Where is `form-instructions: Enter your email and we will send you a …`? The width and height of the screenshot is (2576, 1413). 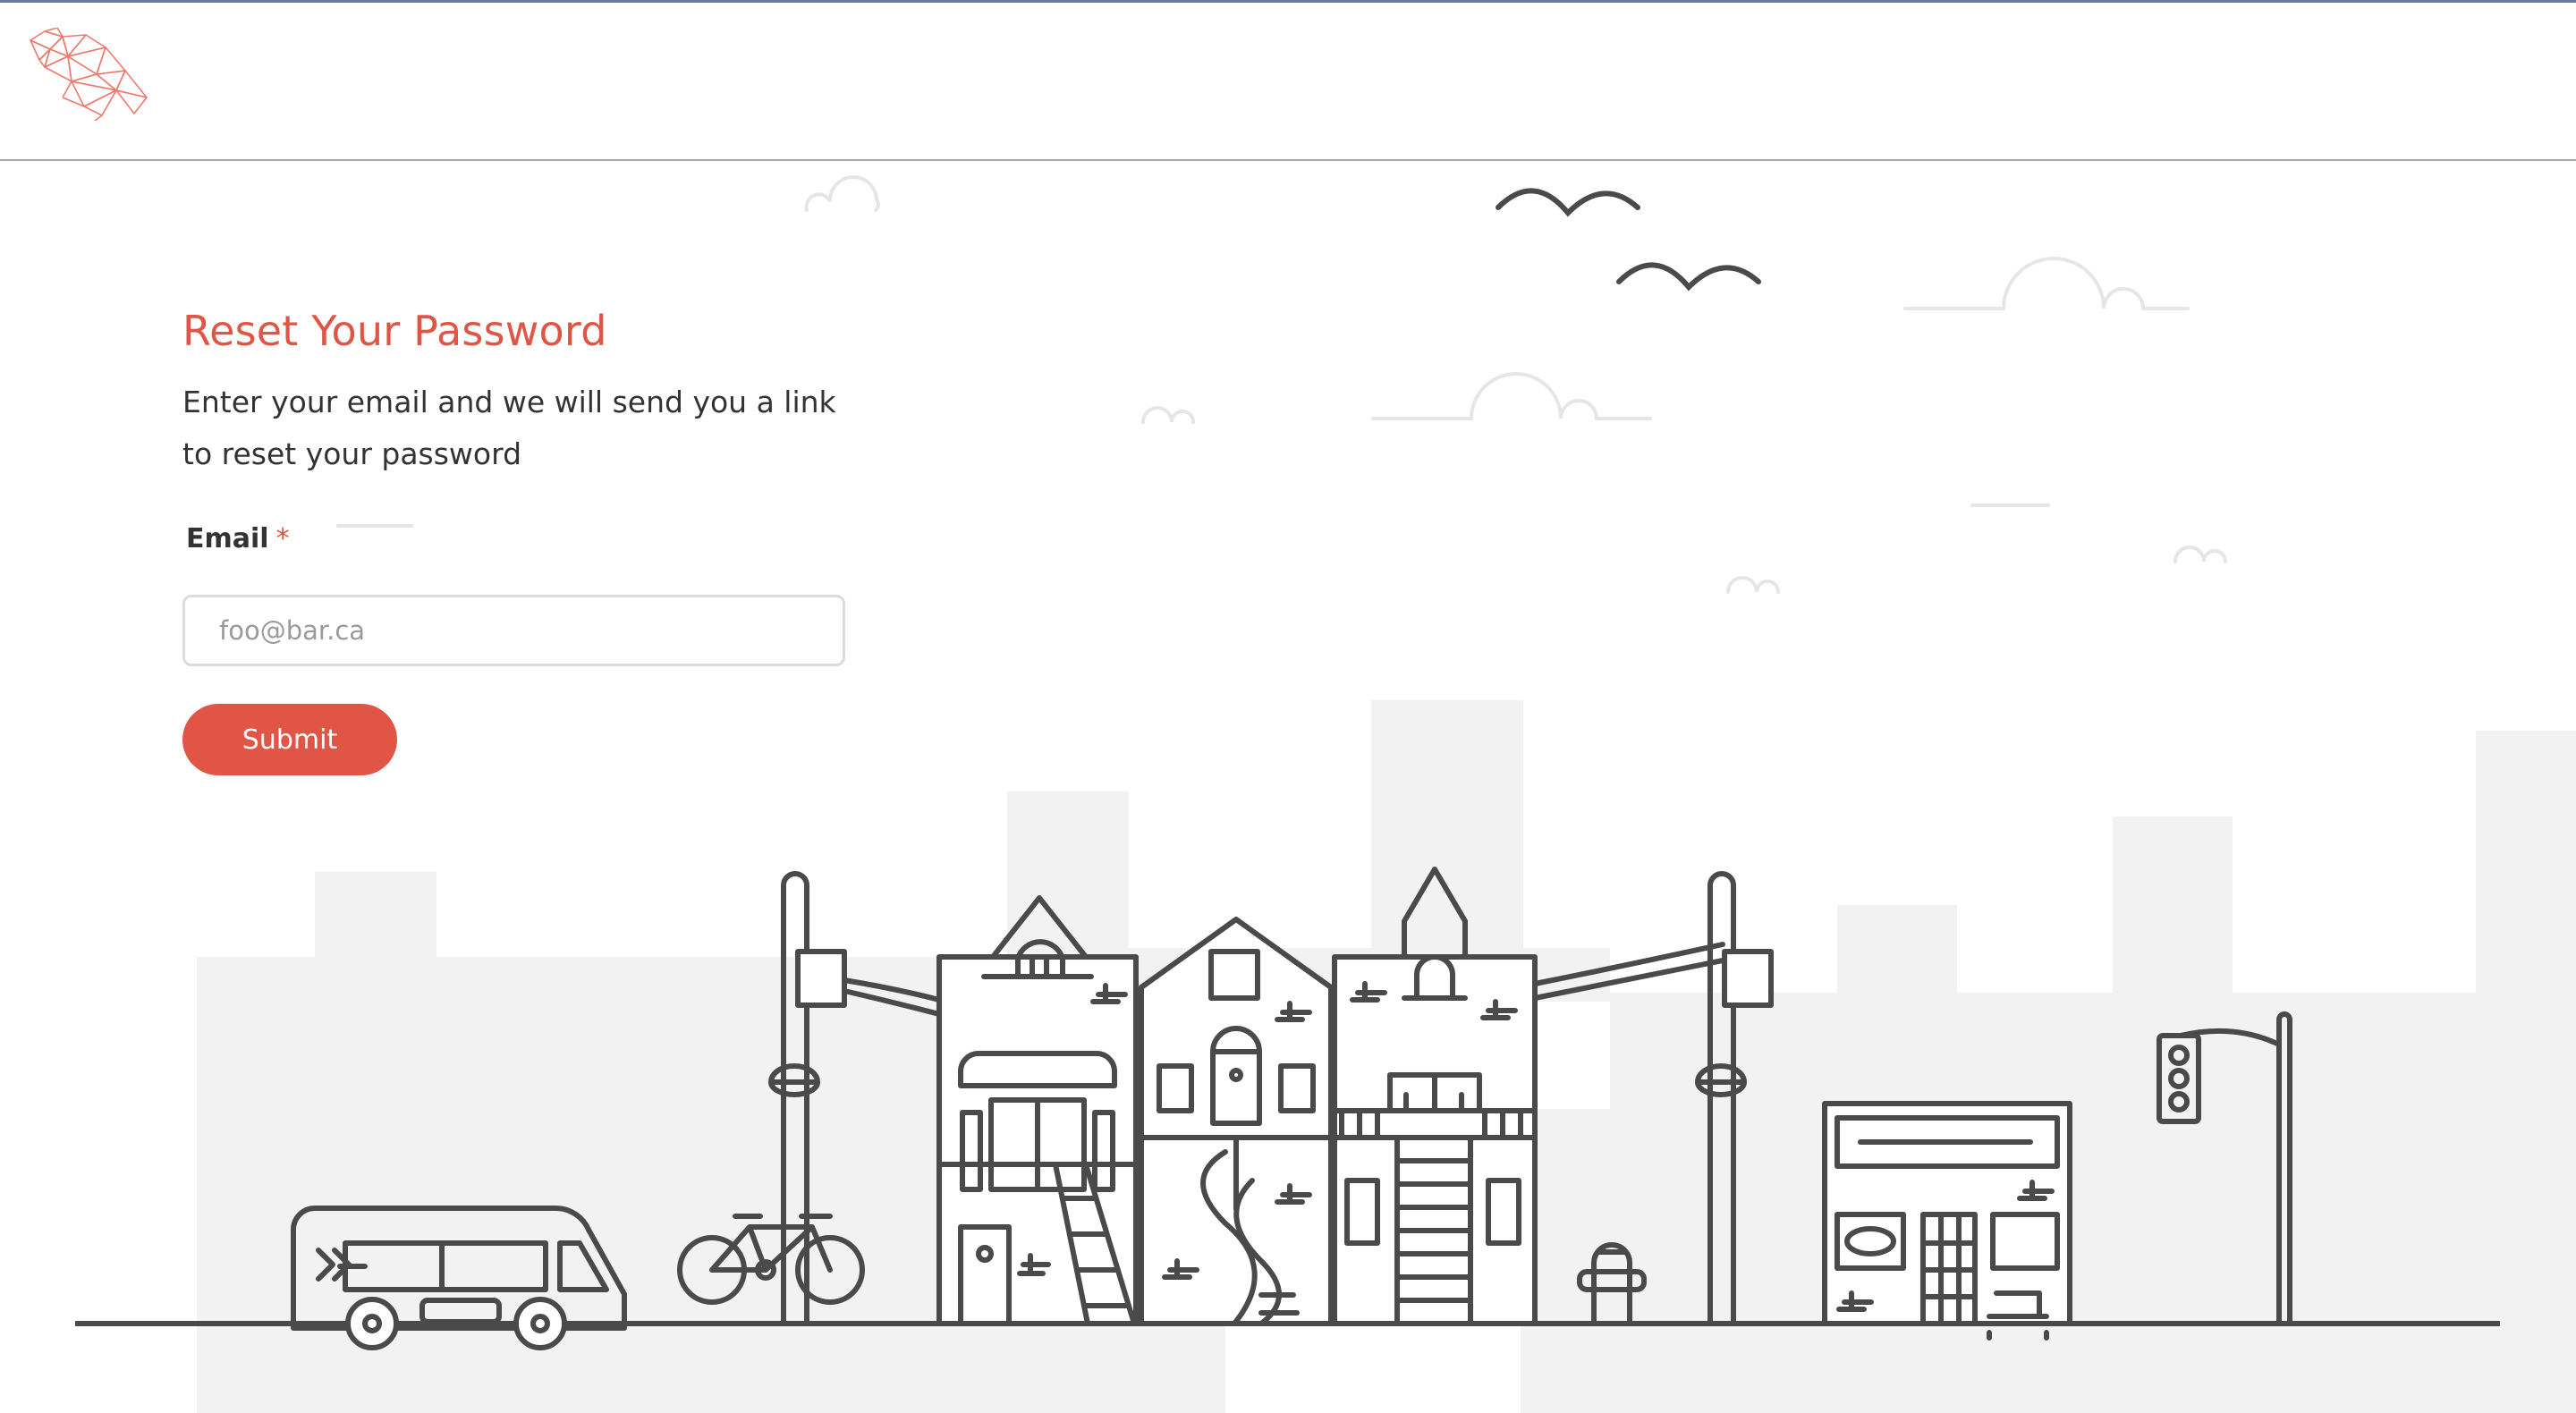 form-instructions: Enter your email and we will send you a … is located at coordinates (509, 428).